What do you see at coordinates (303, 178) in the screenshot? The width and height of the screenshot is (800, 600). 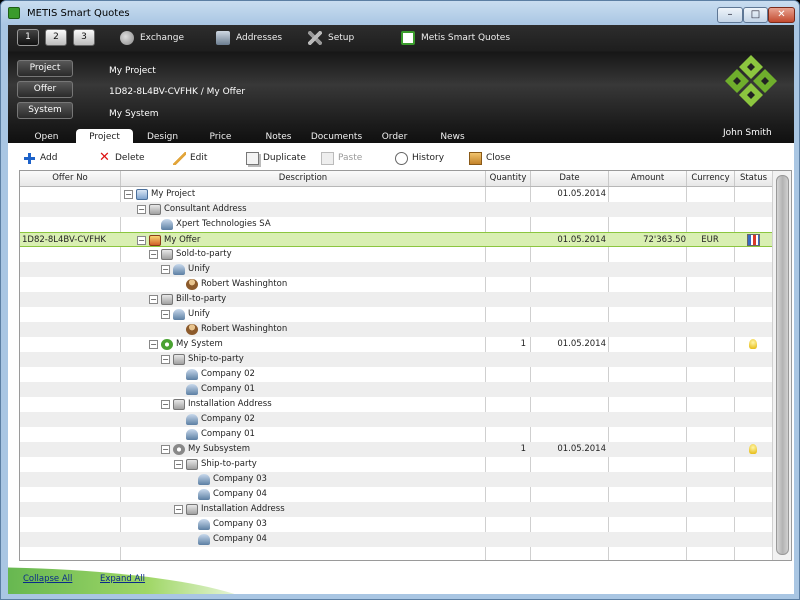 I see `col-header-description: Description` at bounding box center [303, 178].